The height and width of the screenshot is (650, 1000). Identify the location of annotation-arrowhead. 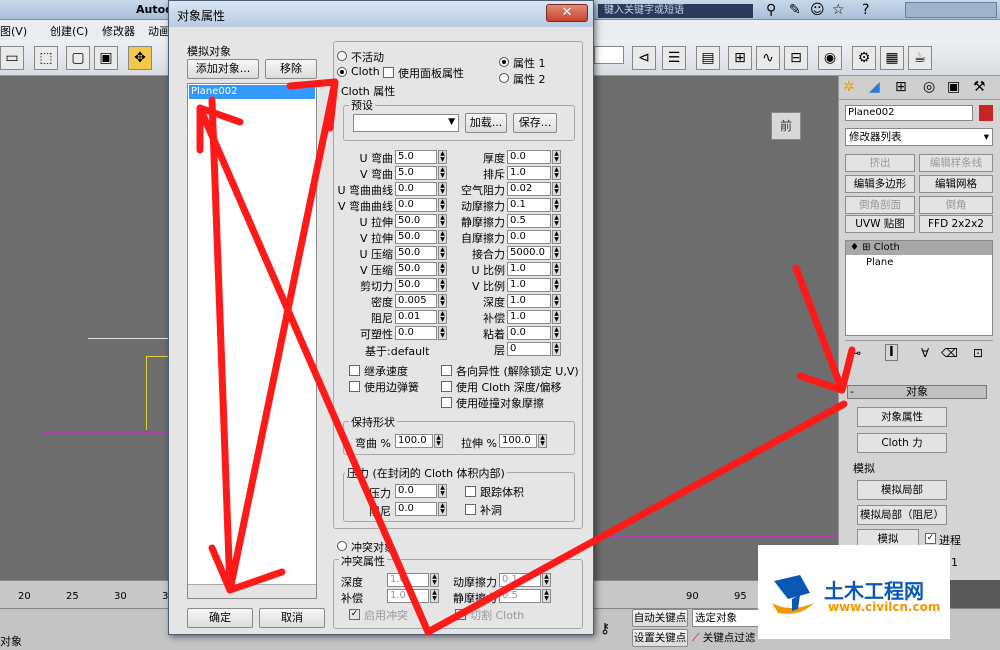
(247, 569).